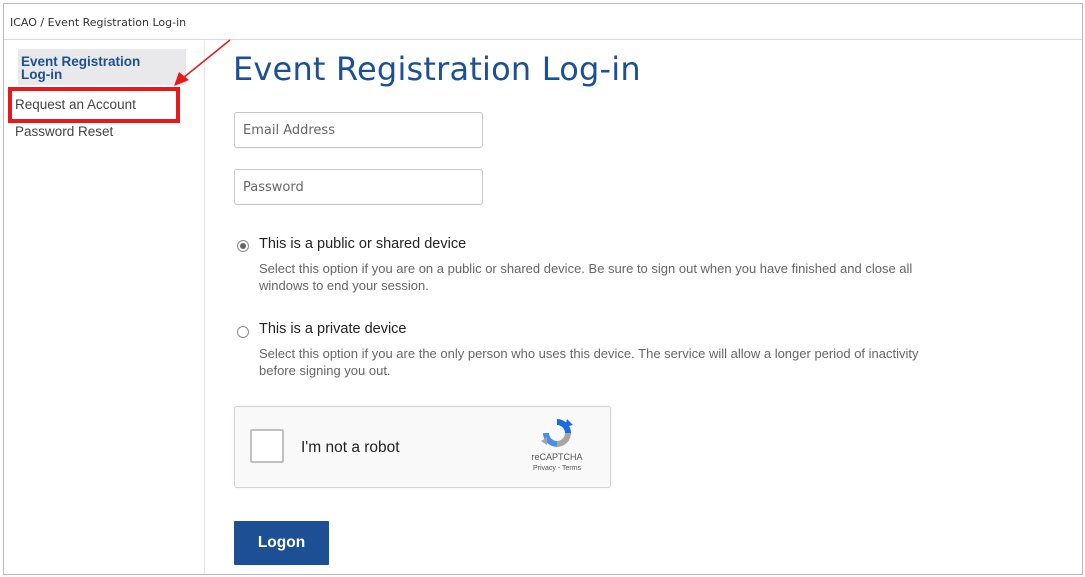  Describe the element at coordinates (243, 332) in the screenshot. I see `private-device-radio` at that location.